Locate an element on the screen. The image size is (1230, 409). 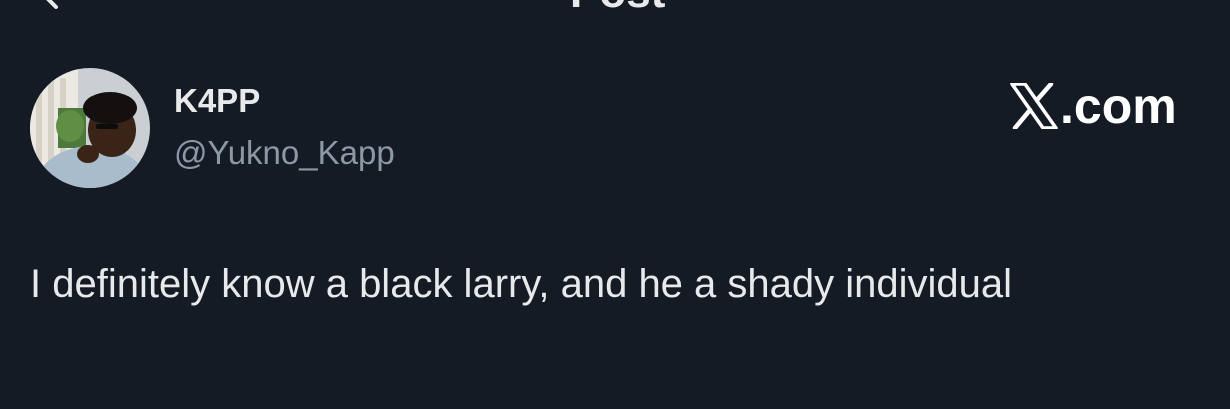
page-title: Post is located at coordinates (617, 9).